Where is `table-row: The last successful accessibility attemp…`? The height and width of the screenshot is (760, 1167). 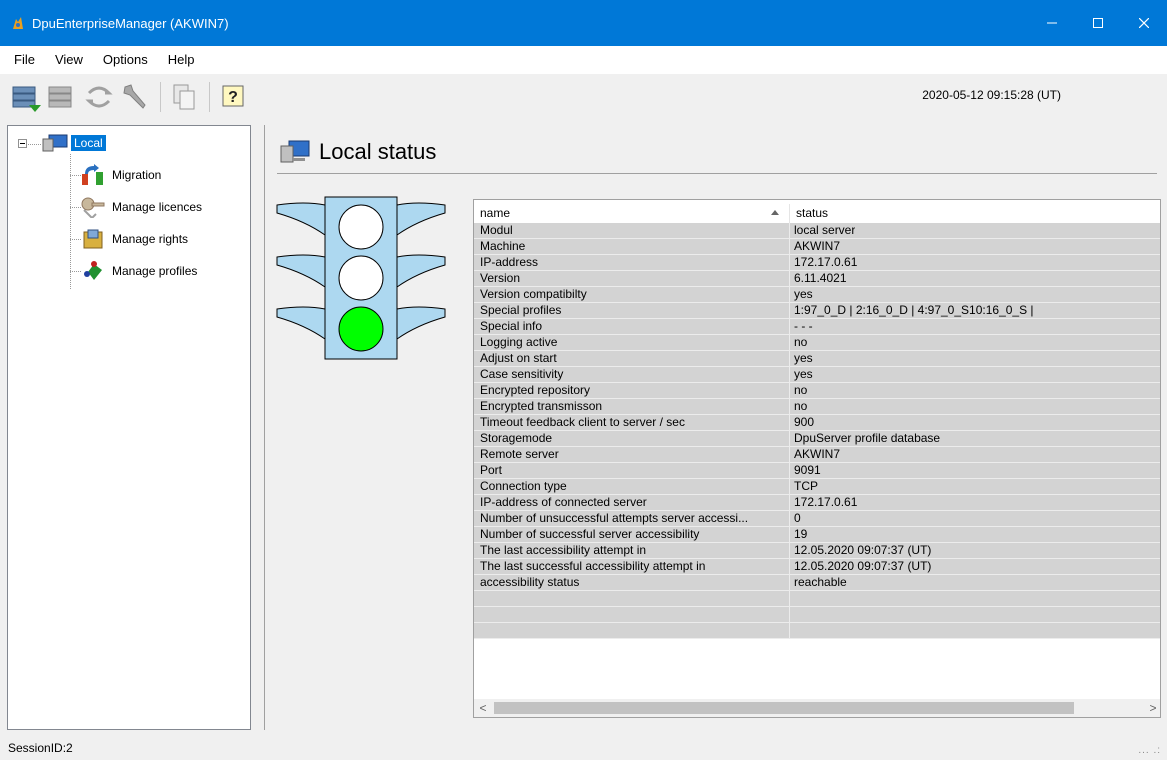 table-row: The last successful accessibility attemp… is located at coordinates (817, 567).